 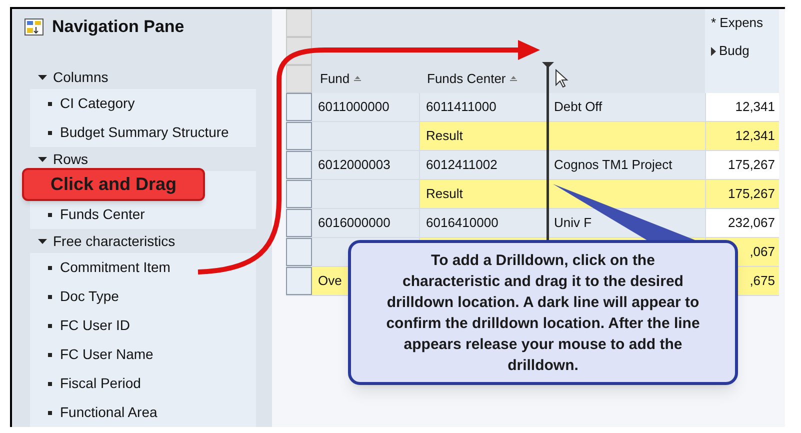 What do you see at coordinates (713, 51) in the screenshot?
I see `expand-icon` at bounding box center [713, 51].